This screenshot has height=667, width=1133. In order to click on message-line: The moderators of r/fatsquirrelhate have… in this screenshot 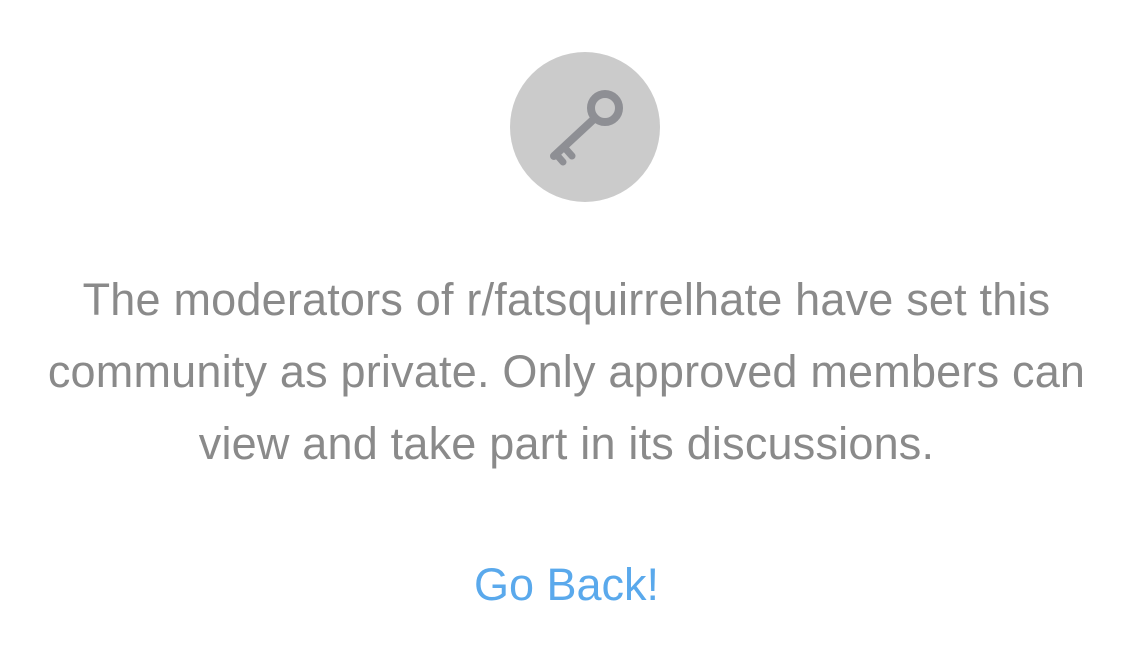, I will do `click(566, 299)`.